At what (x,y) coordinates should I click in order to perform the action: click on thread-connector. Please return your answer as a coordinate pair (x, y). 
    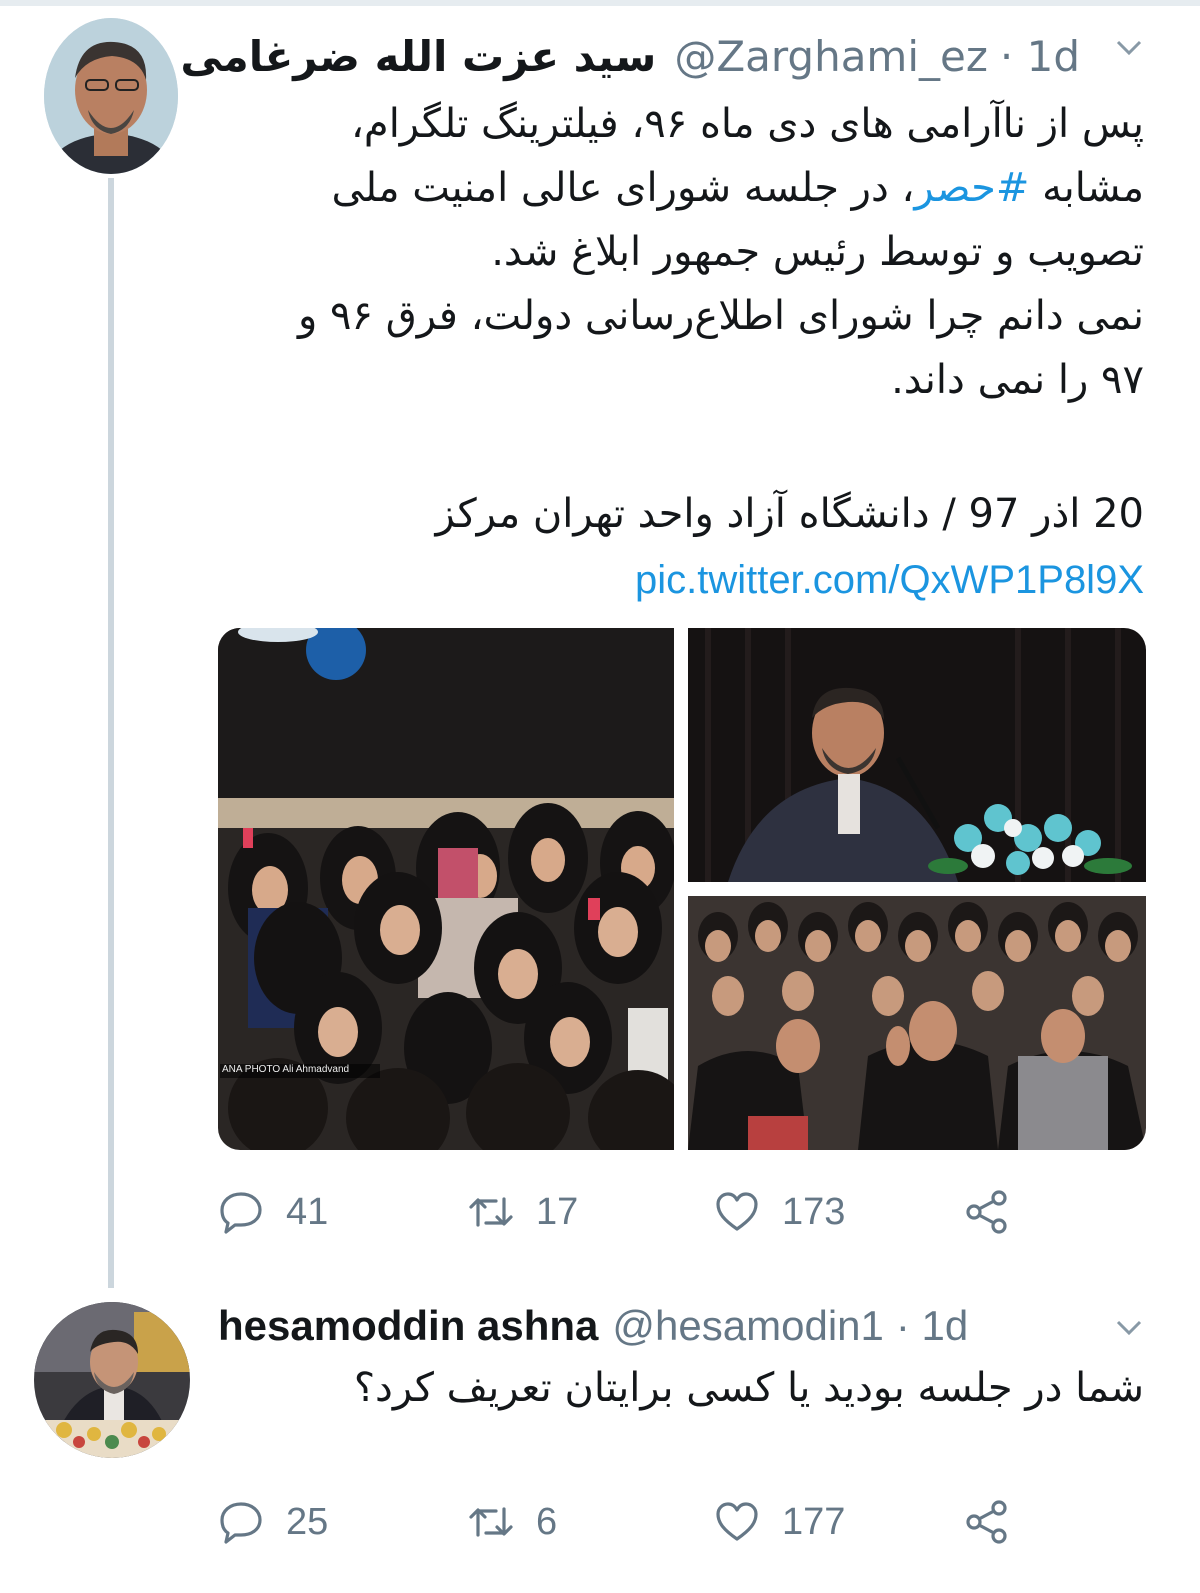
    Looking at the image, I should click on (111, 733).